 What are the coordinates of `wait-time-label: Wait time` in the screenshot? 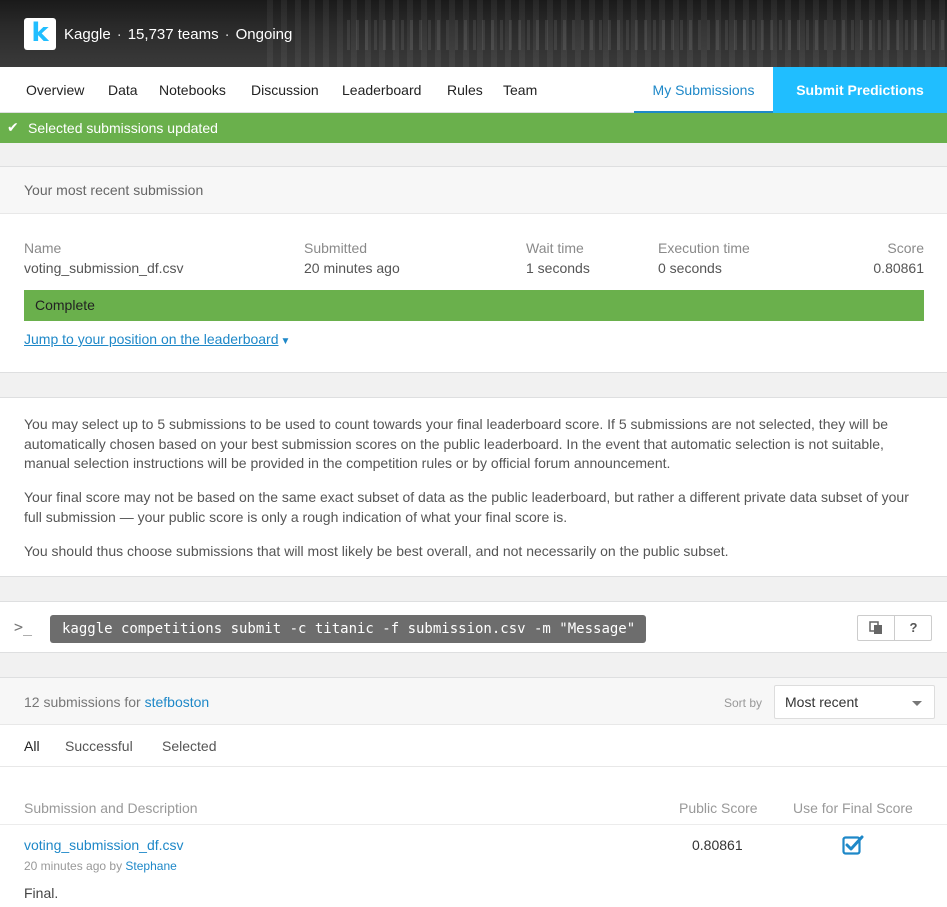 It's located at (555, 248).